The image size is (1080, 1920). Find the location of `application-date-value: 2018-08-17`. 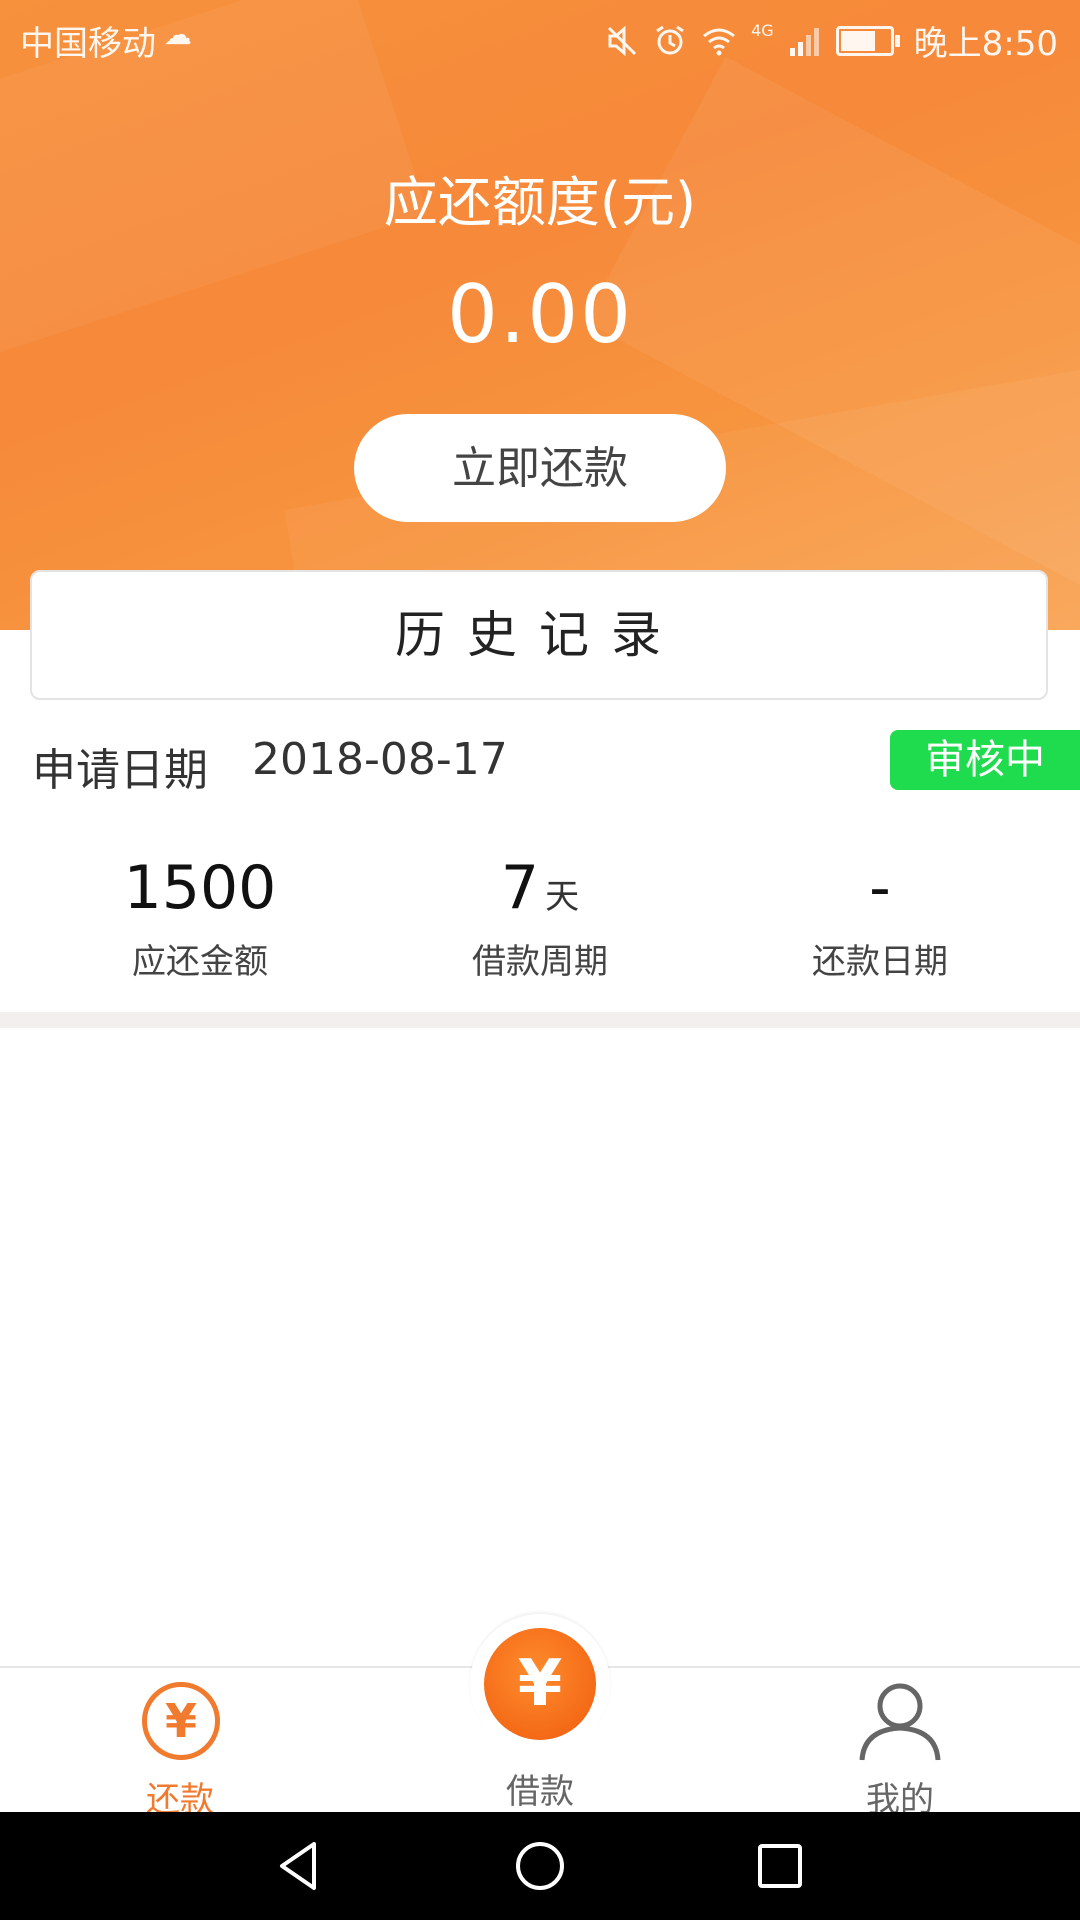

application-date-value: 2018-08-17 is located at coordinates (380, 759).